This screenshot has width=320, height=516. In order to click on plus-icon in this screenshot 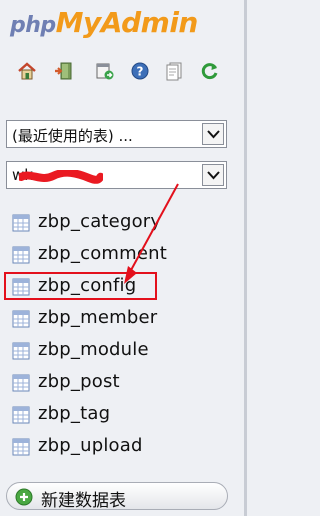, I will do `click(24, 497)`.